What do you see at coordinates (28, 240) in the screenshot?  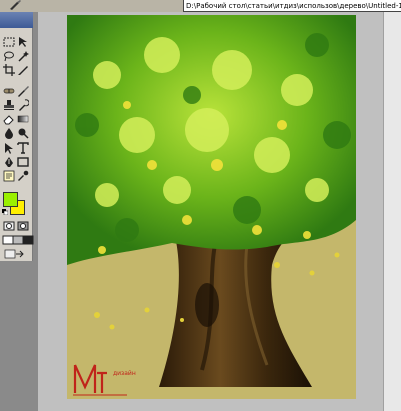 I see `screen-mode-full-icon` at bounding box center [28, 240].